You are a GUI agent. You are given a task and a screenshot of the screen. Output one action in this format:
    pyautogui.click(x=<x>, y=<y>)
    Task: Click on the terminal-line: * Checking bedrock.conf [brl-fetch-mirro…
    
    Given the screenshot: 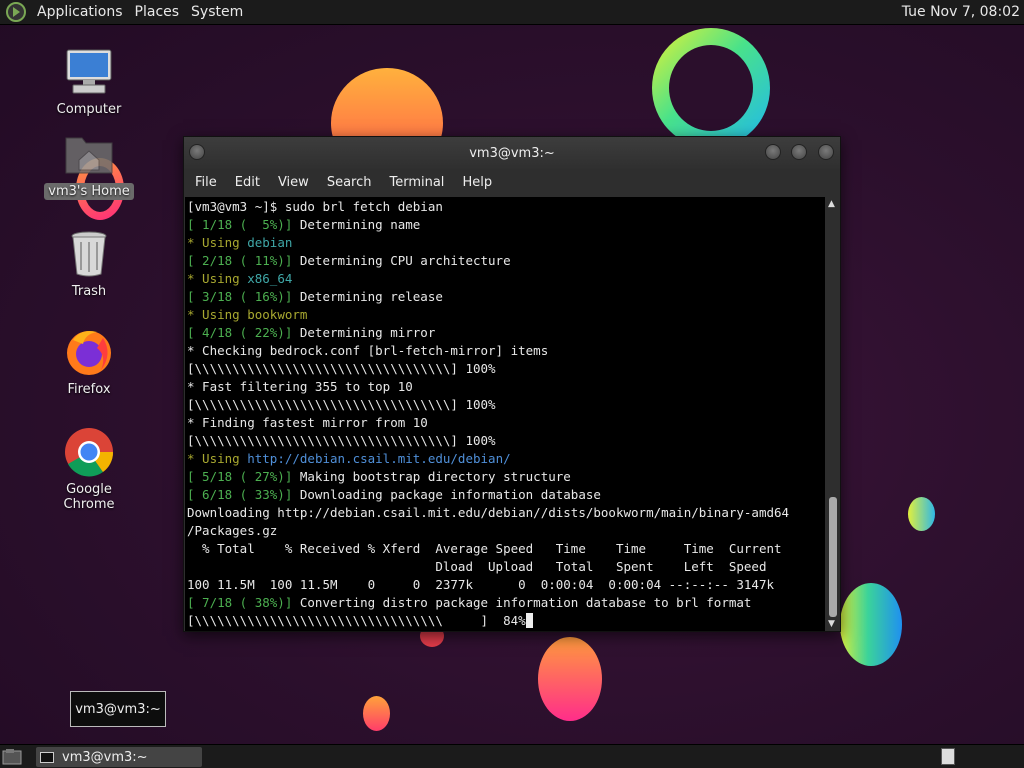 What is the action you would take?
    pyautogui.click(x=368, y=350)
    